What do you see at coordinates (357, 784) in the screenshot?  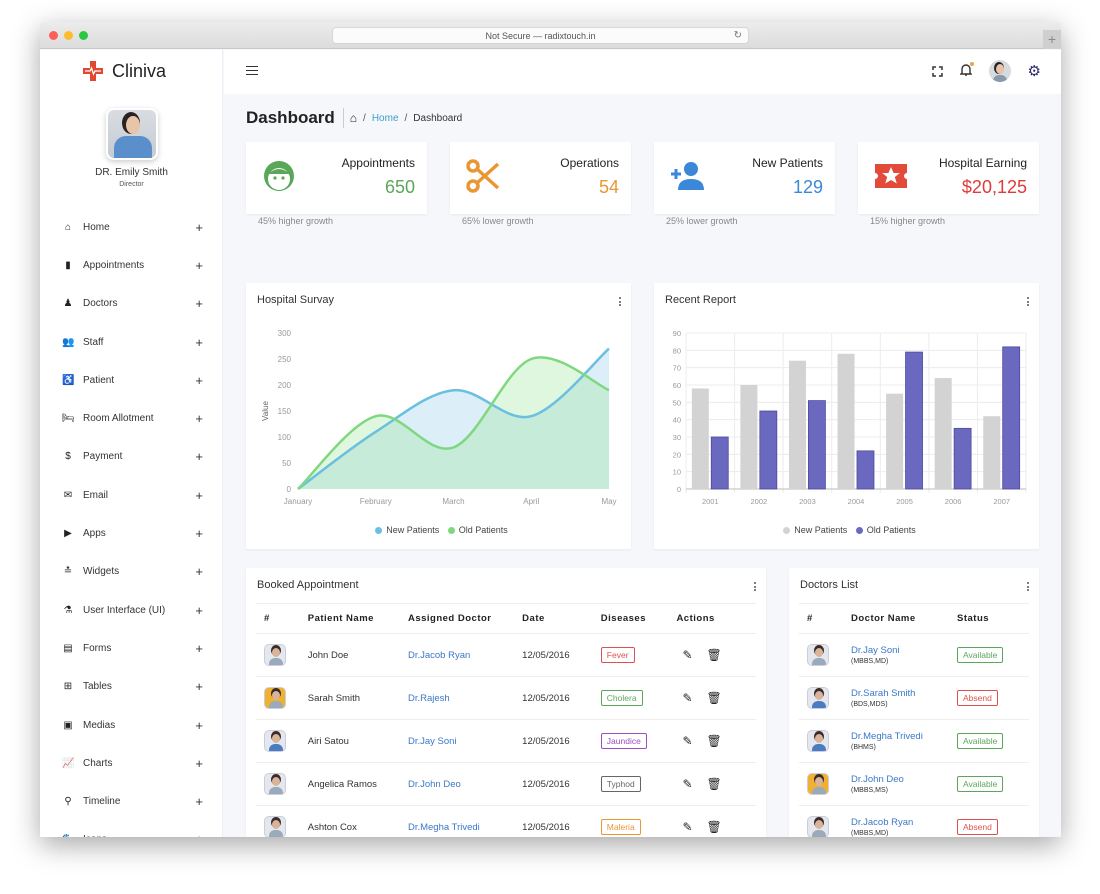 I see `patient-name: Angelica Ramos` at bounding box center [357, 784].